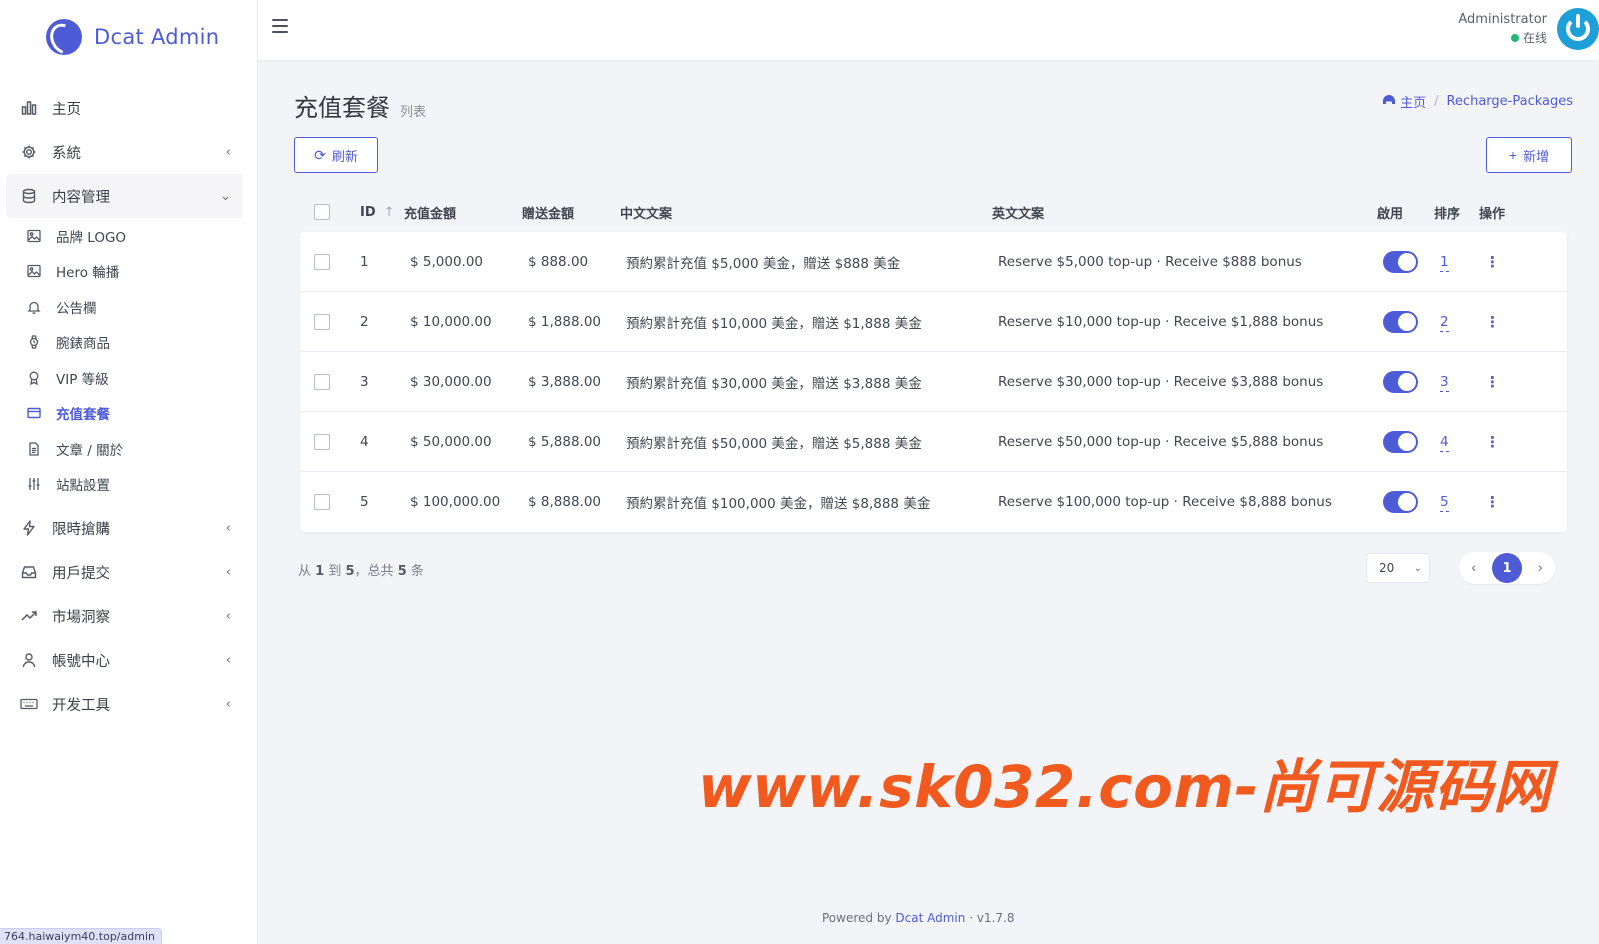 The image size is (1599, 944). What do you see at coordinates (81, 573) in the screenshot?
I see `sidebar-item-label: 用戶提交` at bounding box center [81, 573].